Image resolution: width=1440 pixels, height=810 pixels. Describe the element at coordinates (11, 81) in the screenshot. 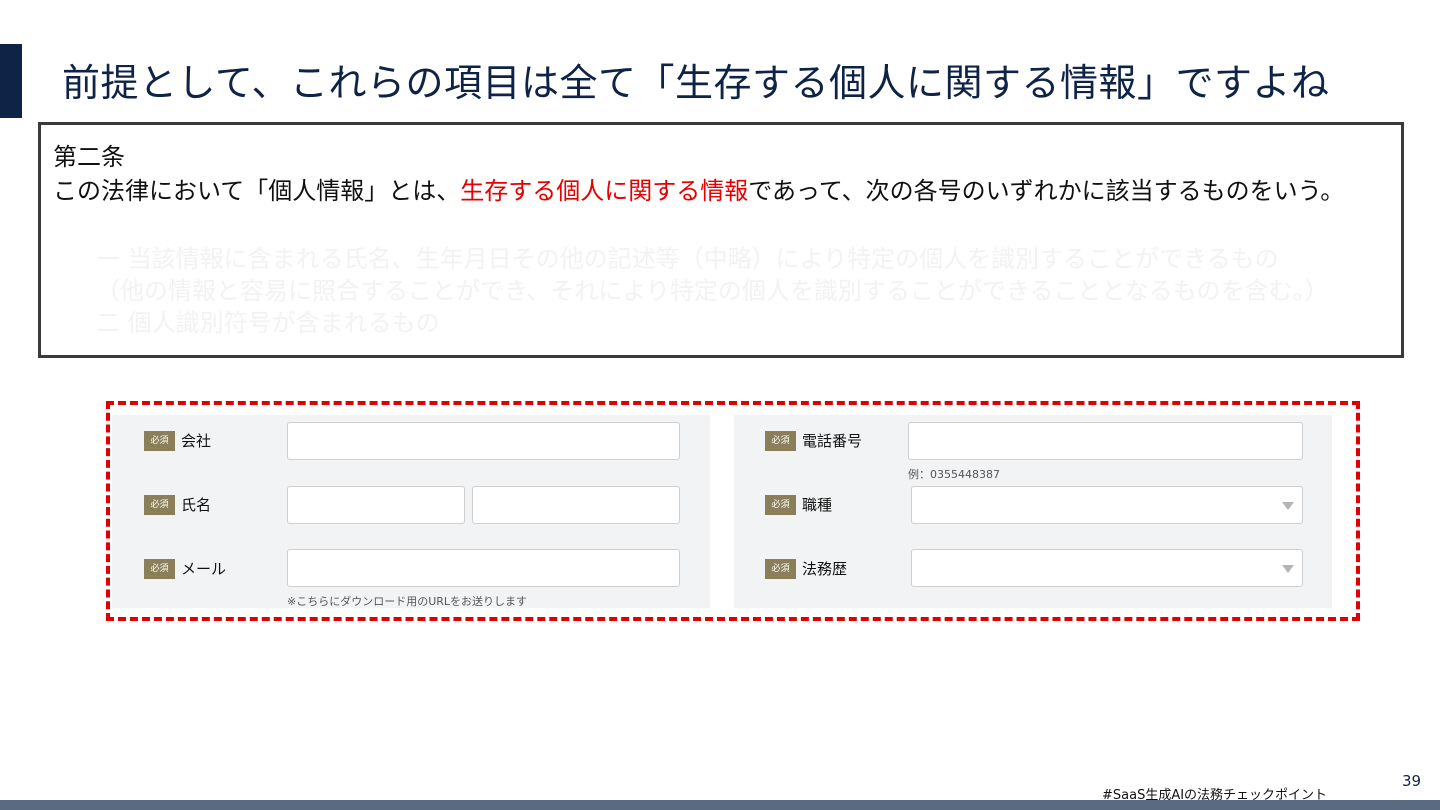

I see `title-accent-bar` at that location.